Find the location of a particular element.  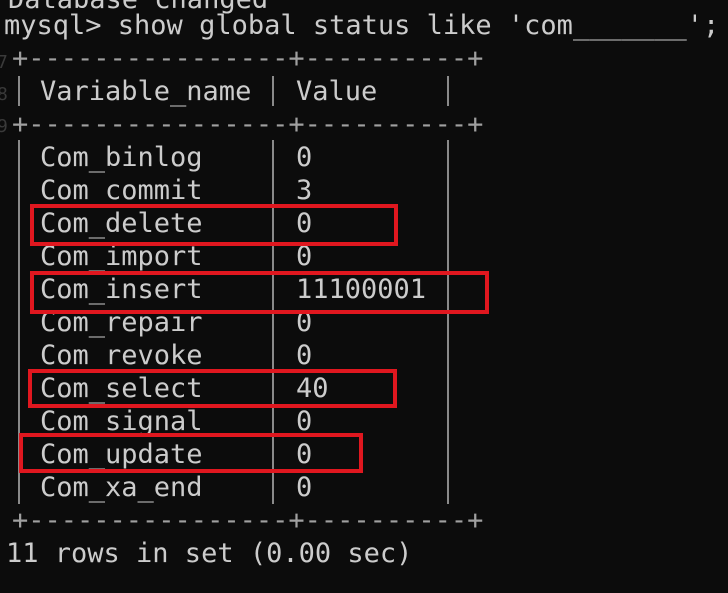

gutter-mark: 9 is located at coordinates (4, 126).